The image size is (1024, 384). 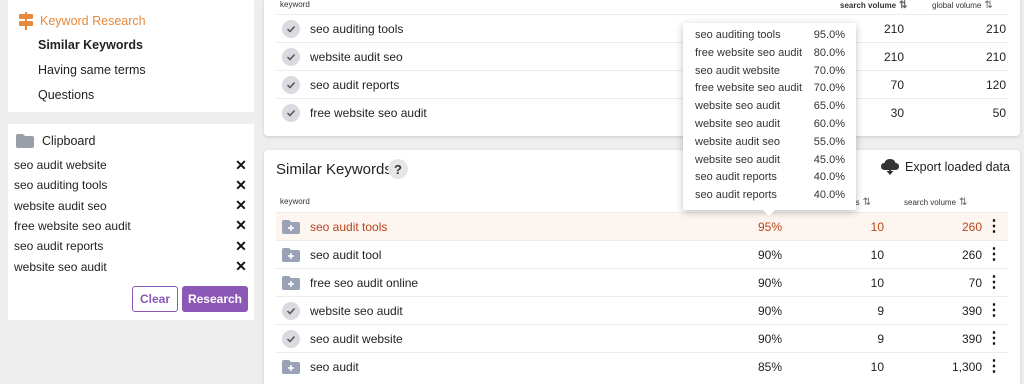 What do you see at coordinates (155, 299) in the screenshot?
I see `clear-button: Clear` at bounding box center [155, 299].